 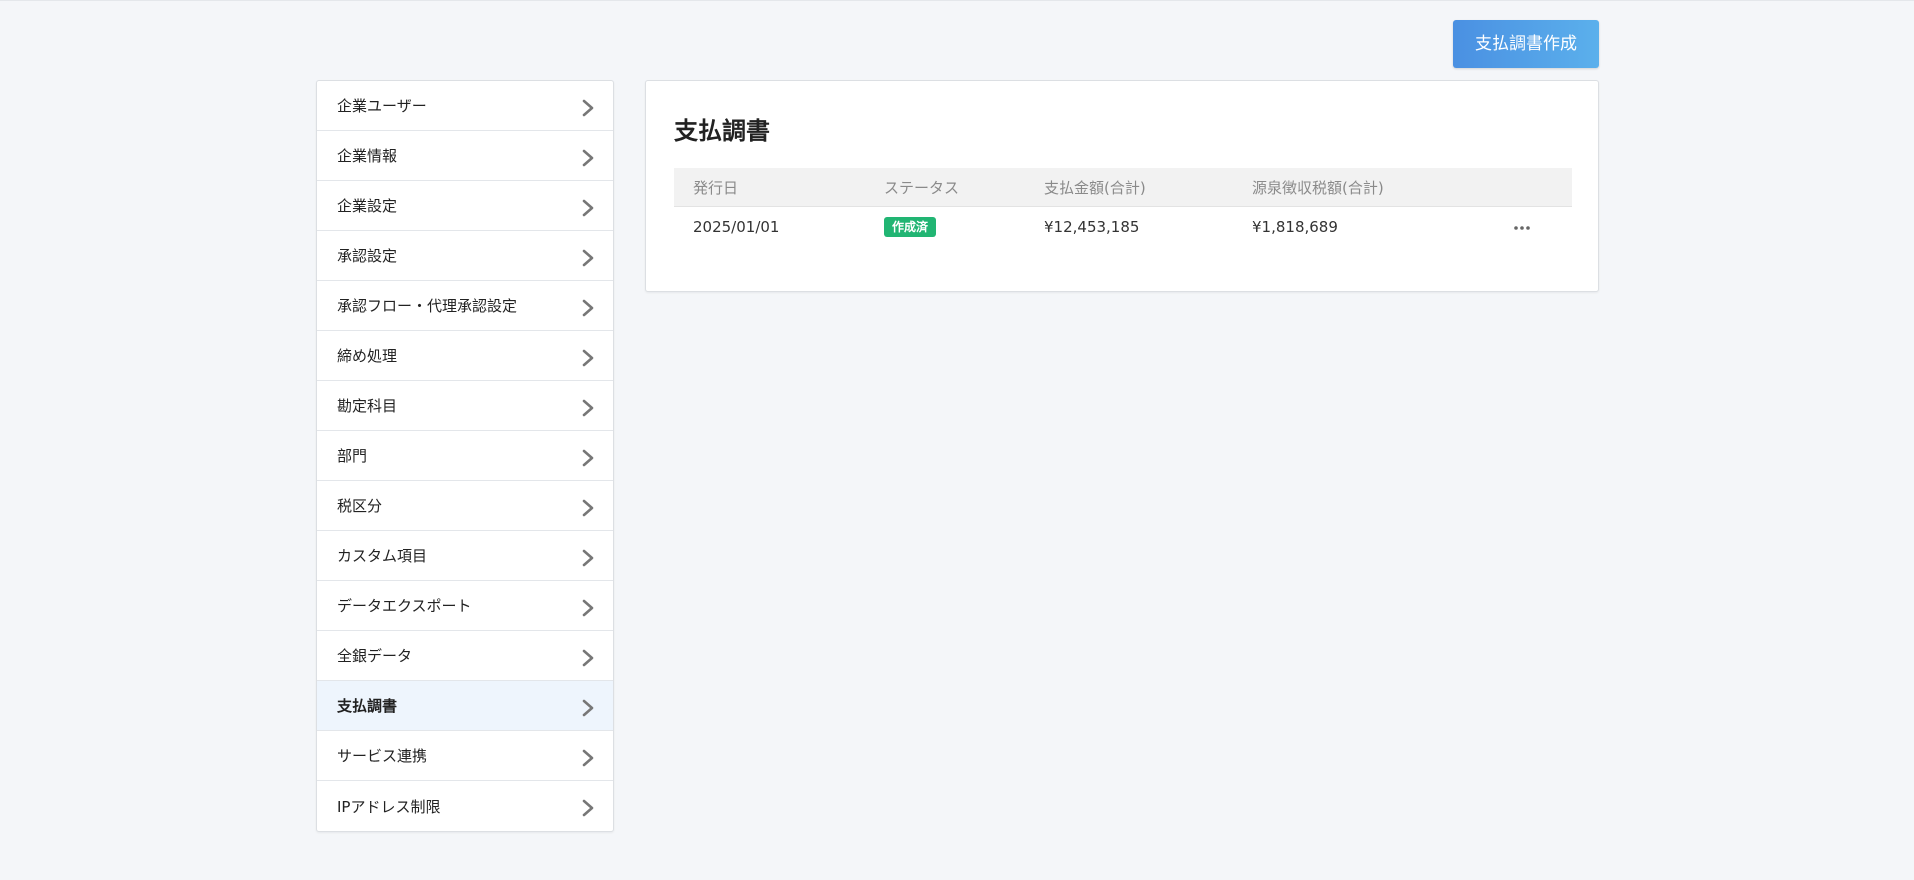 What do you see at coordinates (367, 206) in the screenshot?
I see `sidebar-item-label: 企業設定` at bounding box center [367, 206].